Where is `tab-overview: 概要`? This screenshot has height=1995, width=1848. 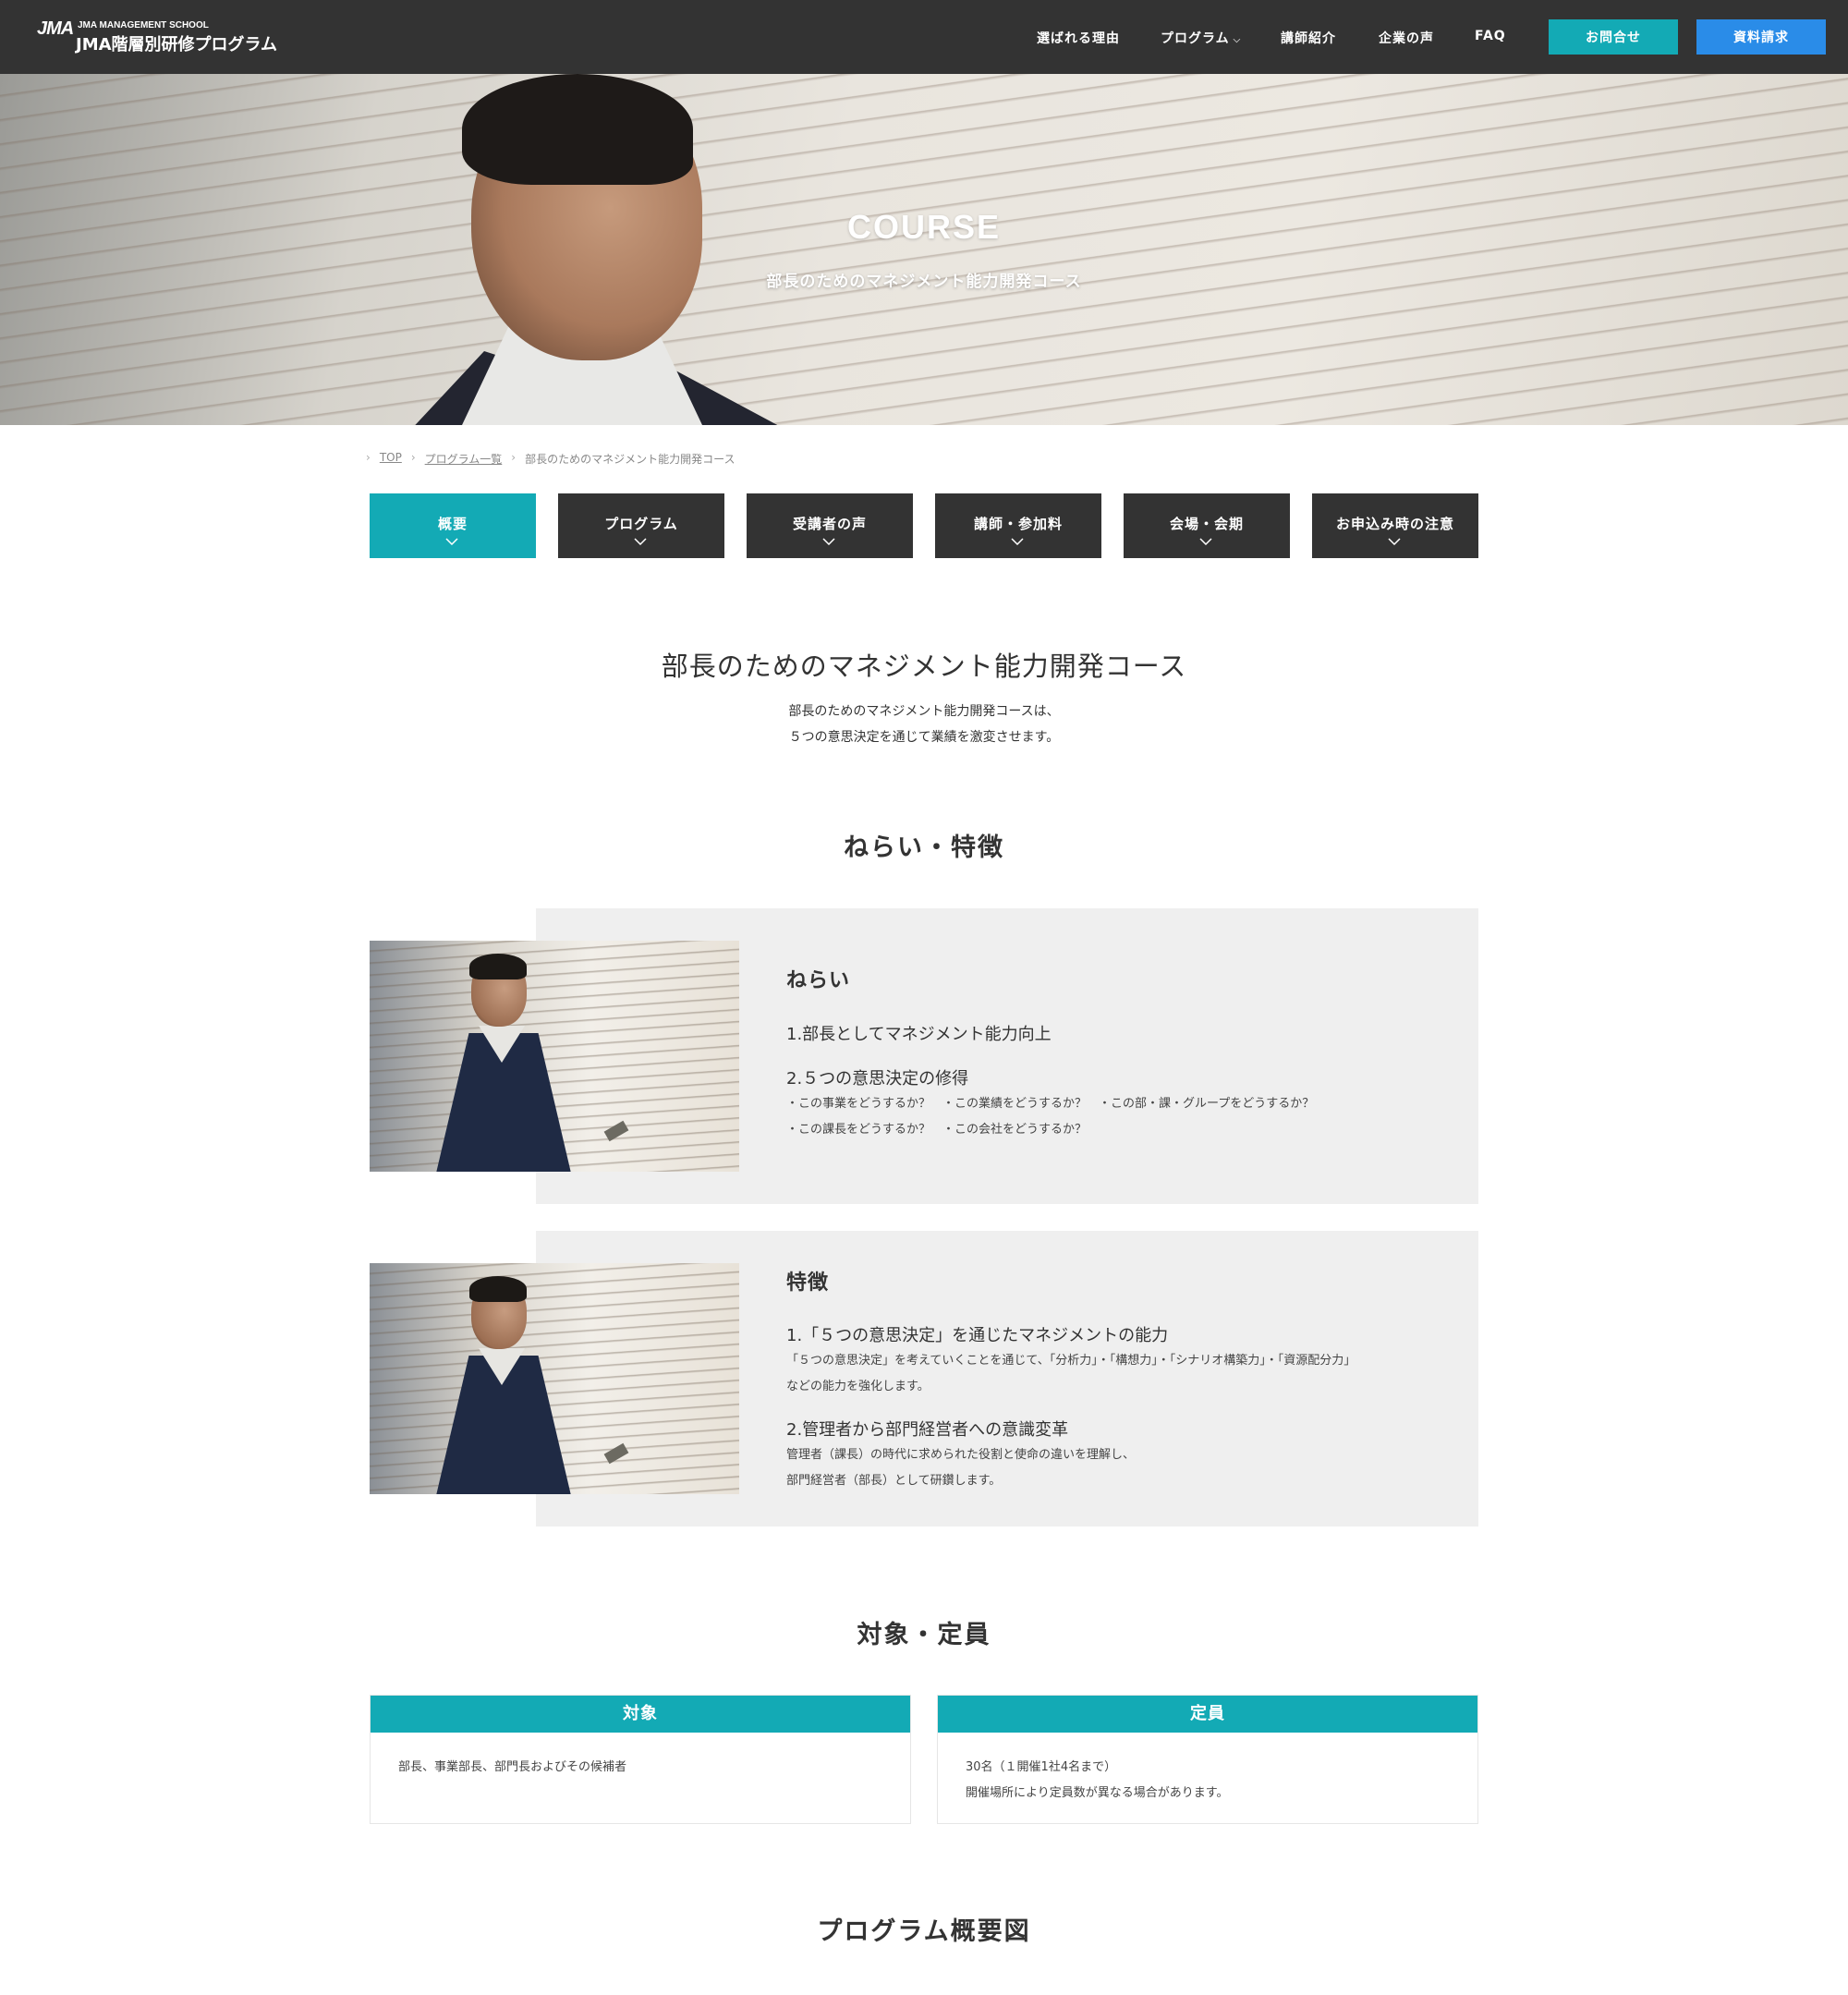
tab-overview: 概要 is located at coordinates (453, 525).